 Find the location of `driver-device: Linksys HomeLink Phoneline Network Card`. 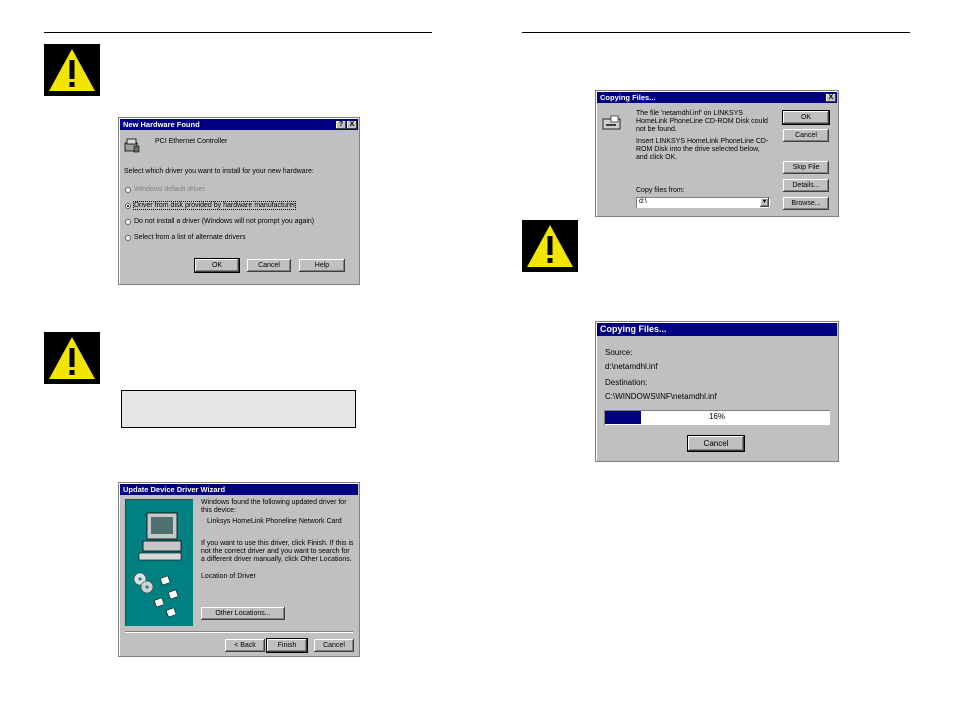

driver-device: Linksys HomeLink Phoneline Network Card is located at coordinates (274, 521).